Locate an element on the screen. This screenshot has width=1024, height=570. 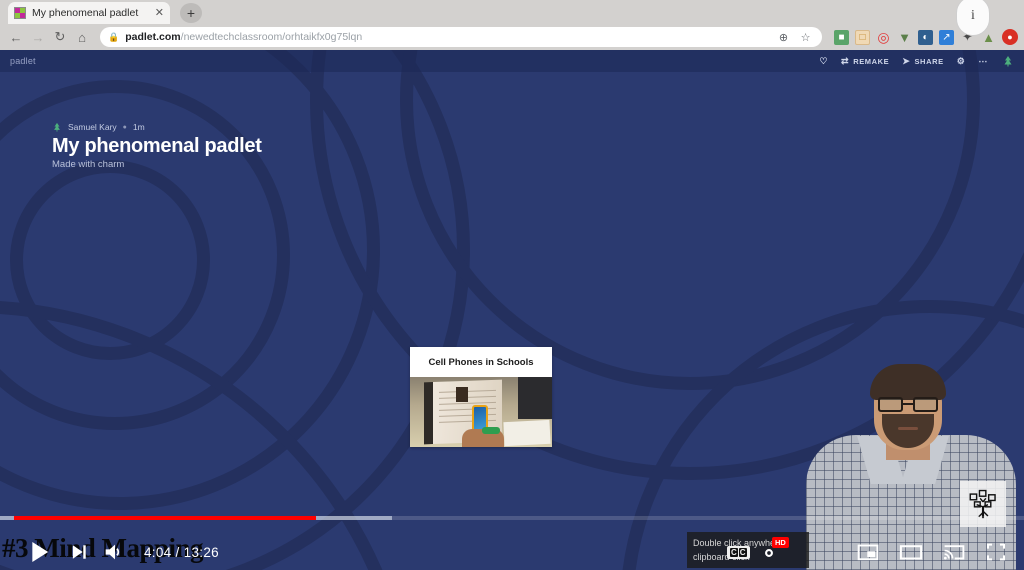
captions-button: CC is located at coordinates (738, 552).